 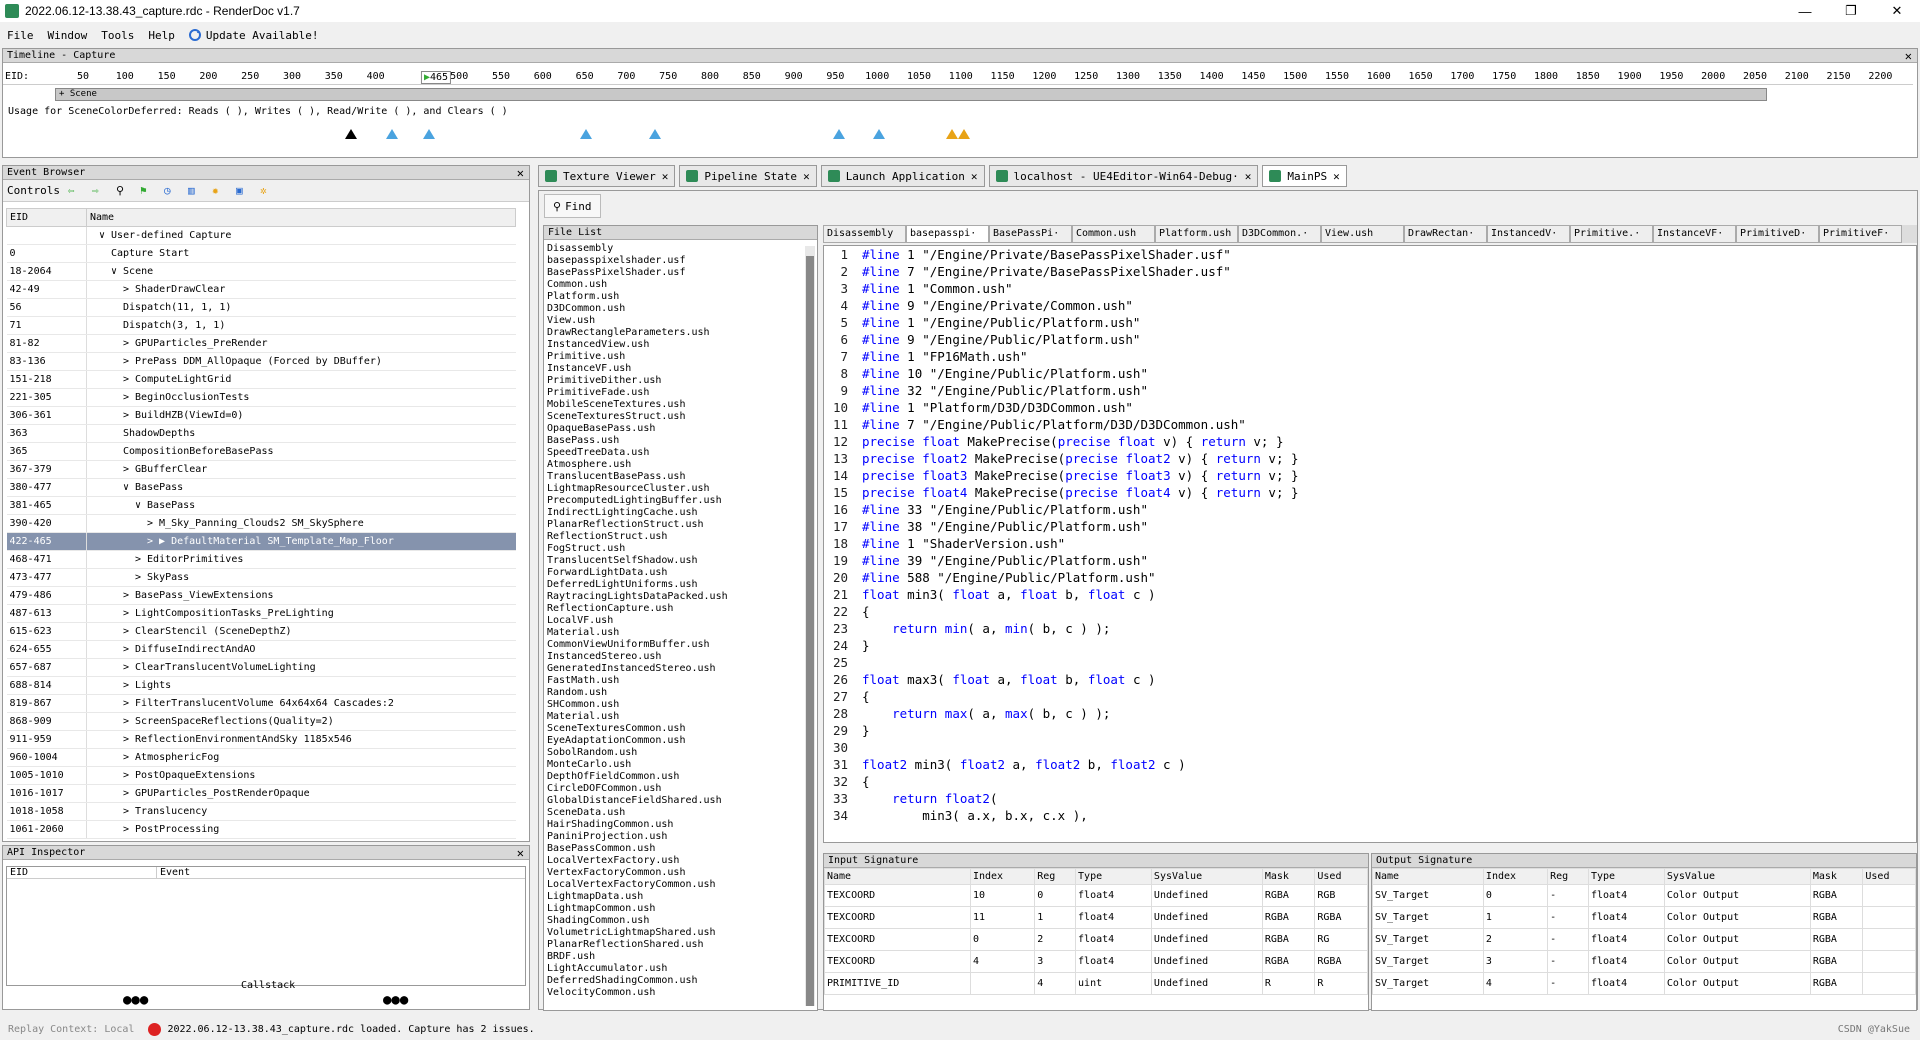 What do you see at coordinates (637, 813) in the screenshot?
I see `file-list-item: SceneData.ush` at bounding box center [637, 813].